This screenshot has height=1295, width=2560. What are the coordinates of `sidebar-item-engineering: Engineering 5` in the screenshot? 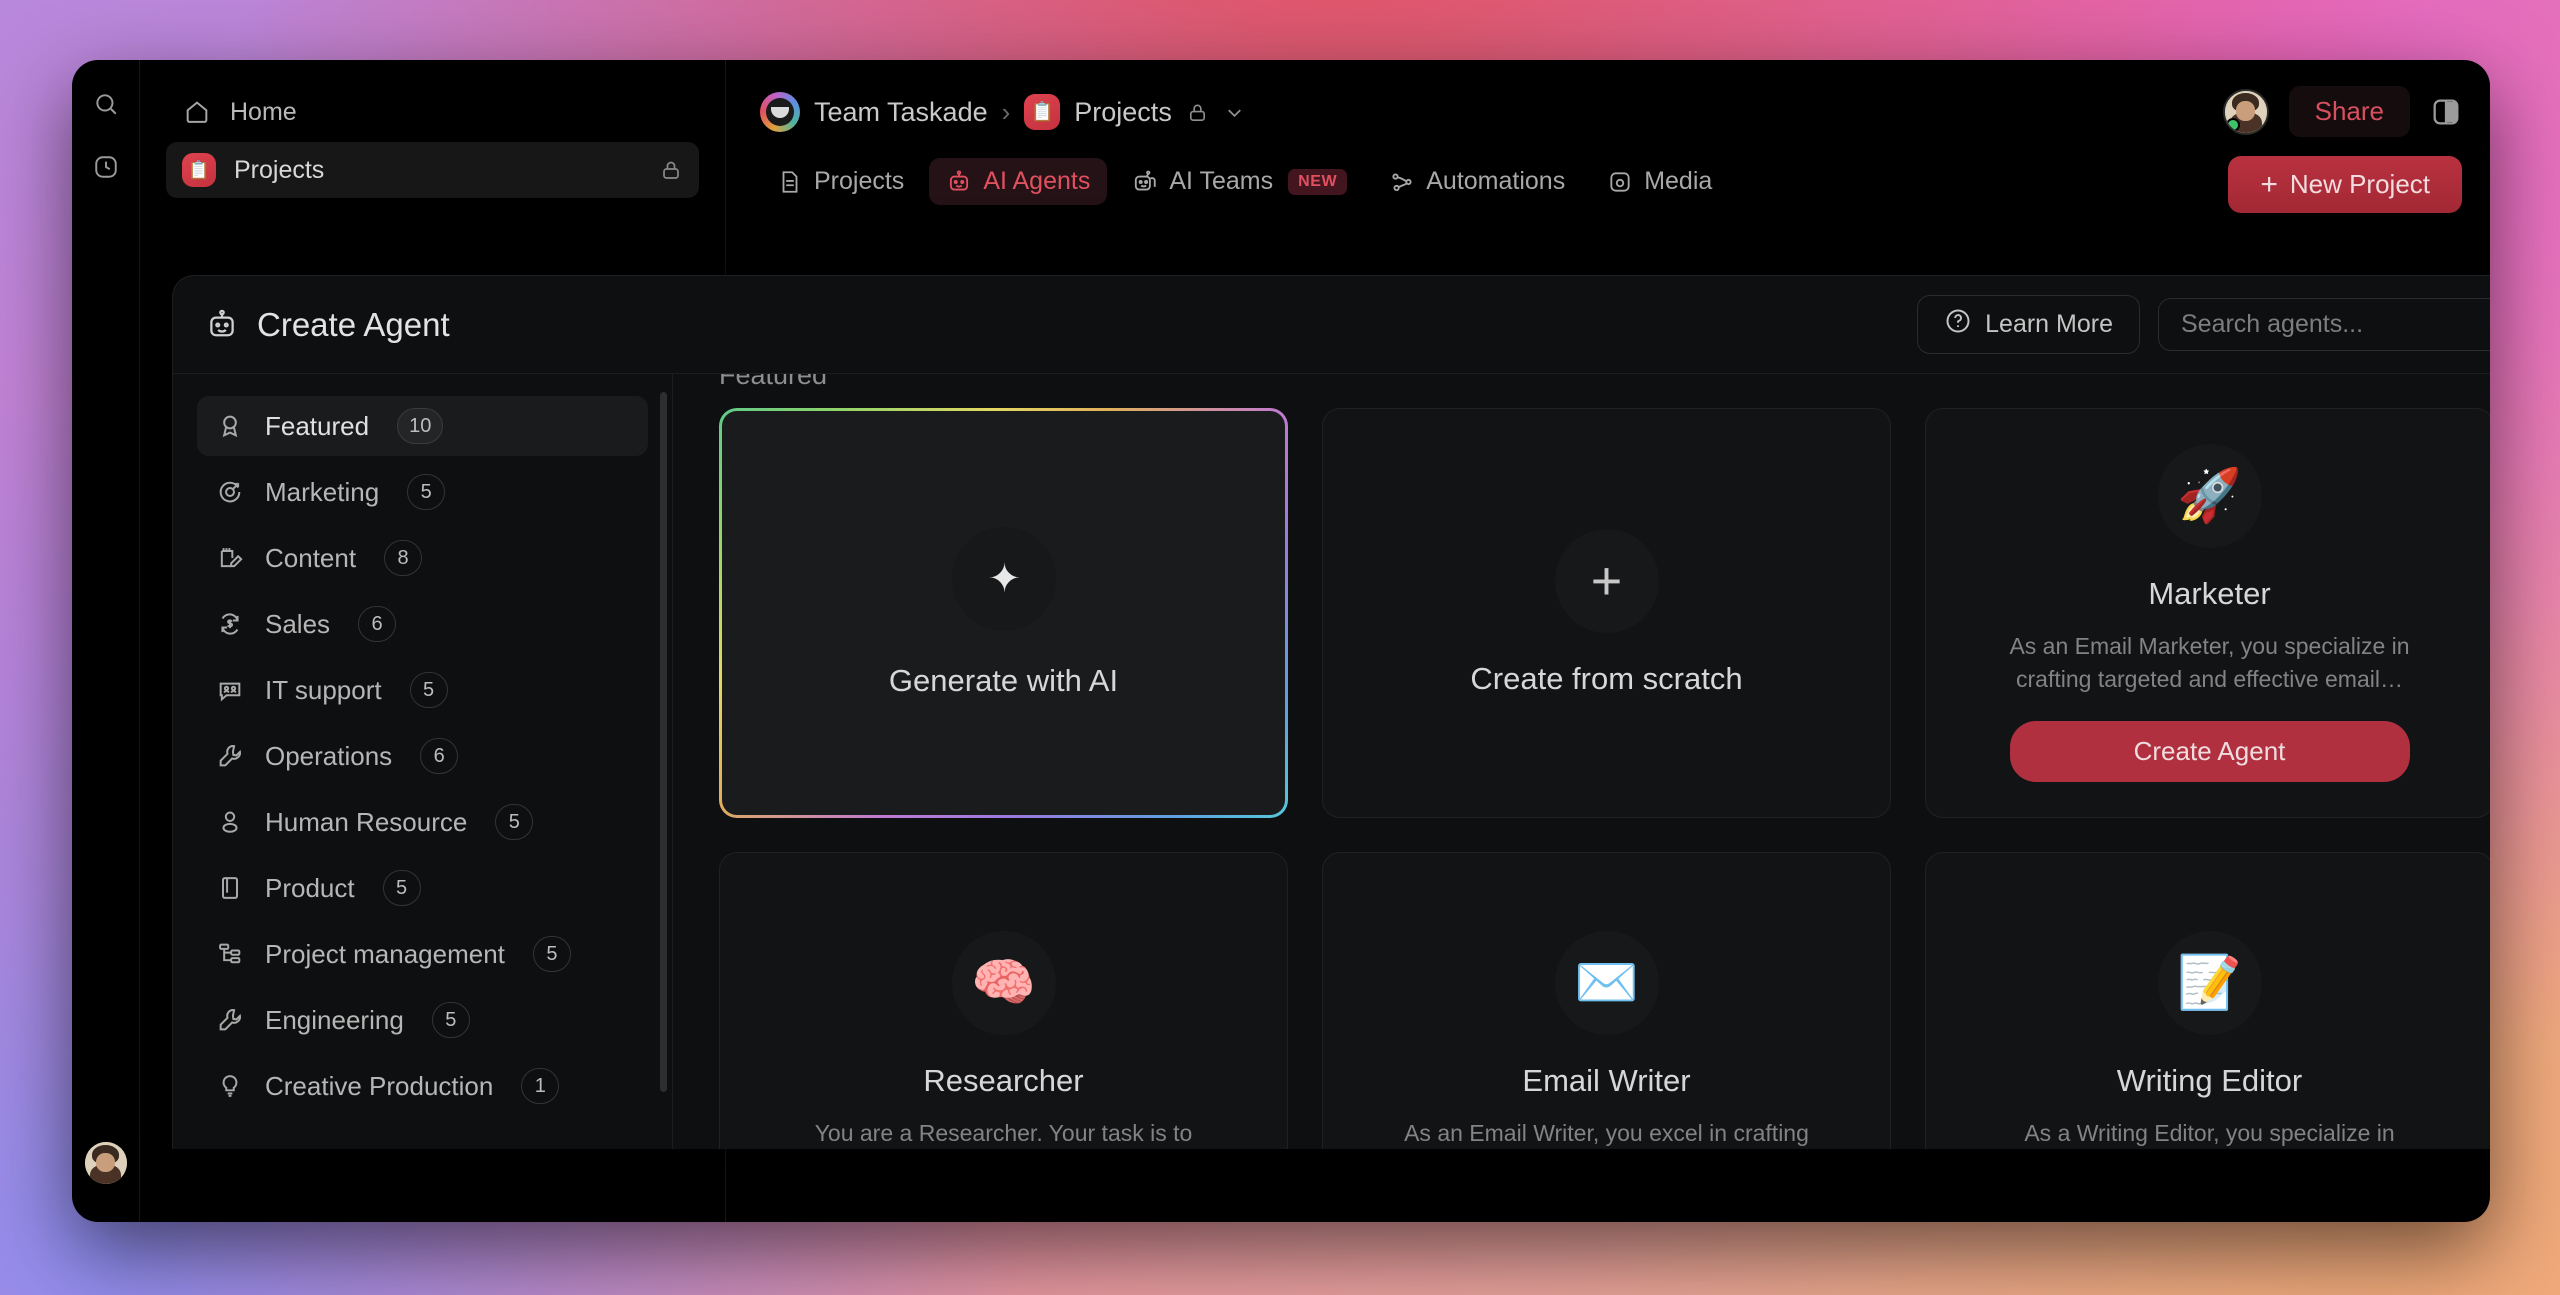 It's located at (422, 1020).